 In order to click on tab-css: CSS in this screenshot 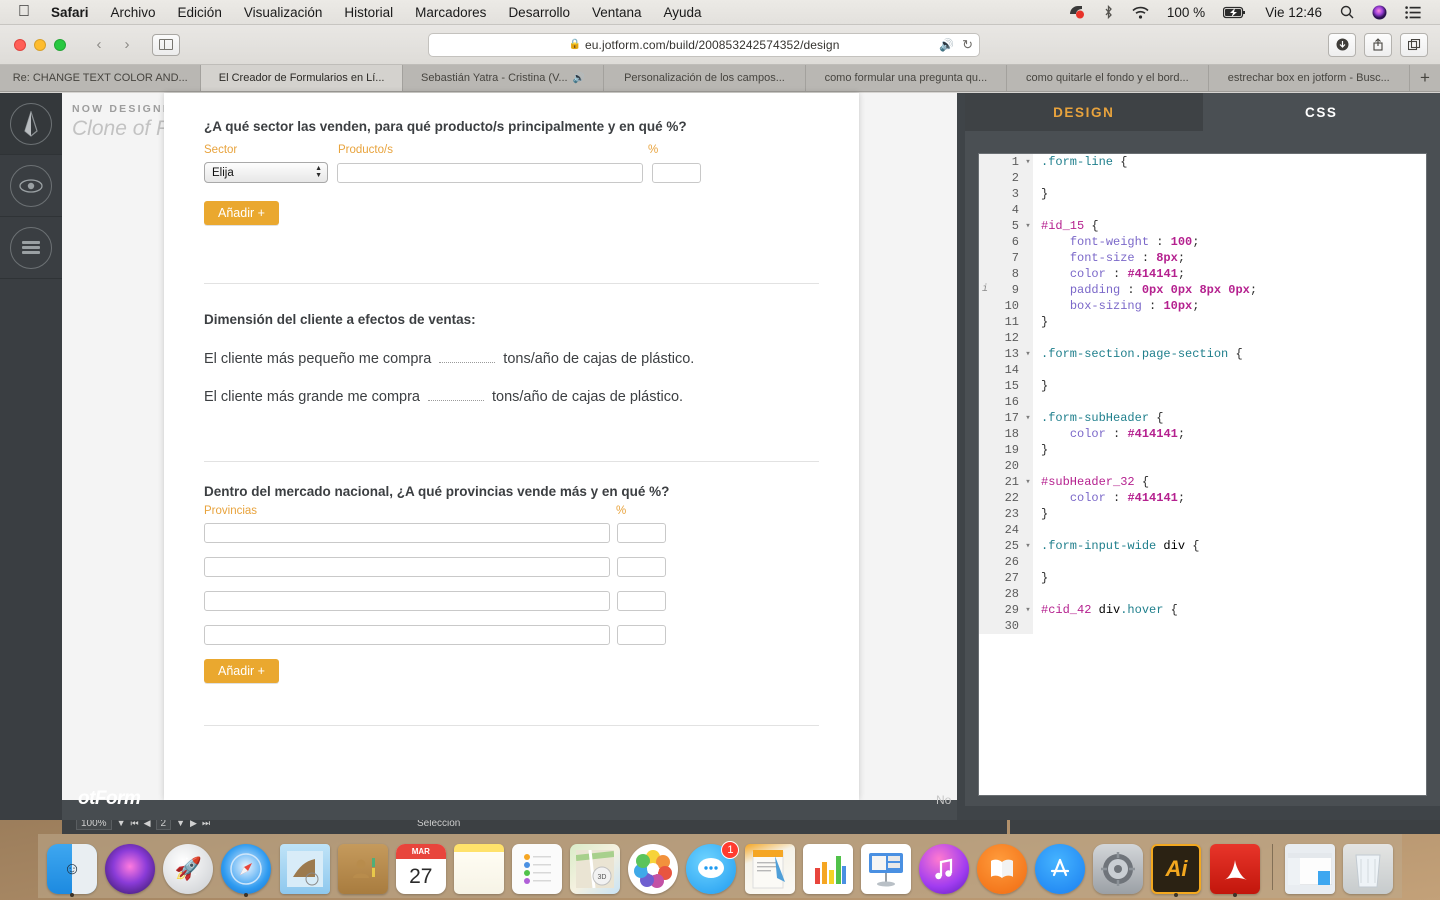, I will do `click(1321, 112)`.